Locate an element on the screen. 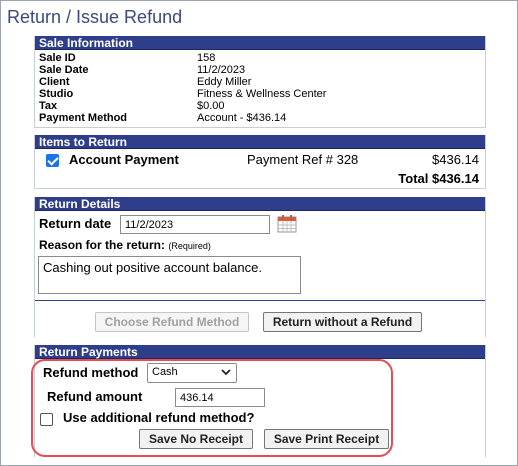 Image resolution: width=518 pixels, height=466 pixels. page-title: Return / Issue Refund is located at coordinates (95, 17).